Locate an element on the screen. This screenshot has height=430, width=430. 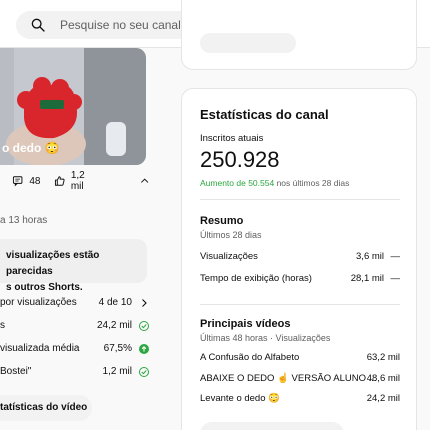
video-engagement-row: 48 1,2 mil is located at coordinates (80, 181).